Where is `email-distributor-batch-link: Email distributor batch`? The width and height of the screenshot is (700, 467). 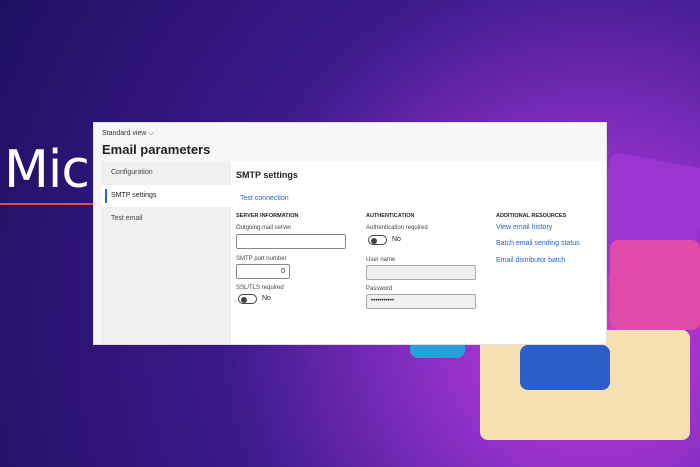 email-distributor-batch-link: Email distributor batch is located at coordinates (530, 260).